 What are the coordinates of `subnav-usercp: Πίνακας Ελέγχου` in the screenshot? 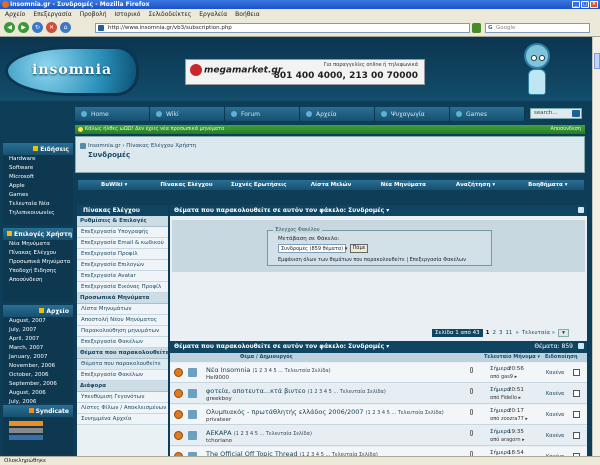 It's located at (186, 185).